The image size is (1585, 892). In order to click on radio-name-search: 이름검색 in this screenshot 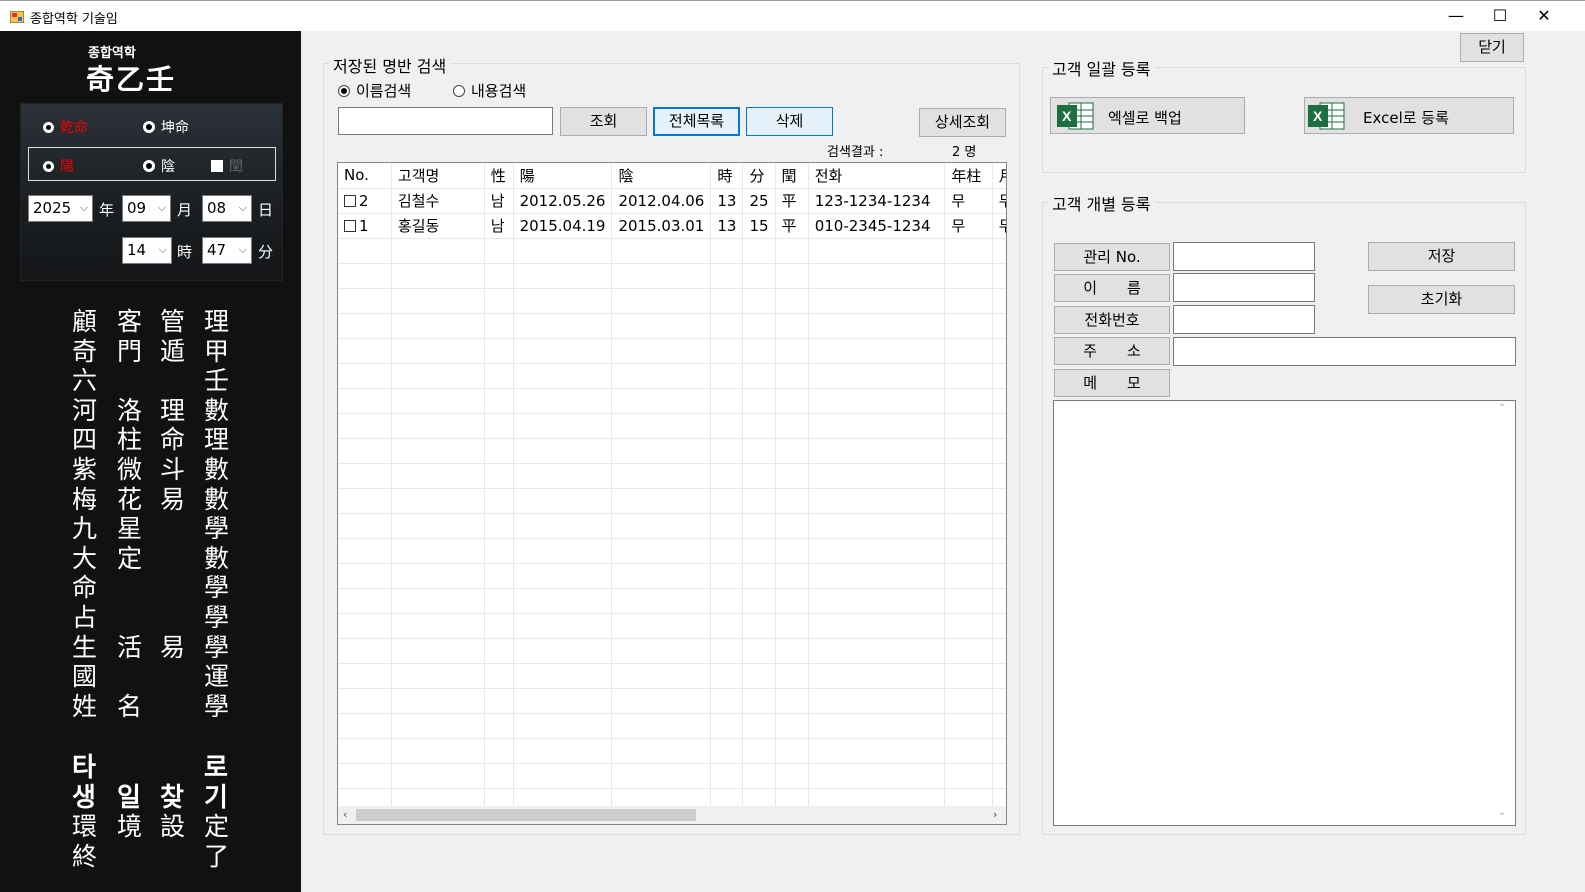, I will do `click(374, 90)`.